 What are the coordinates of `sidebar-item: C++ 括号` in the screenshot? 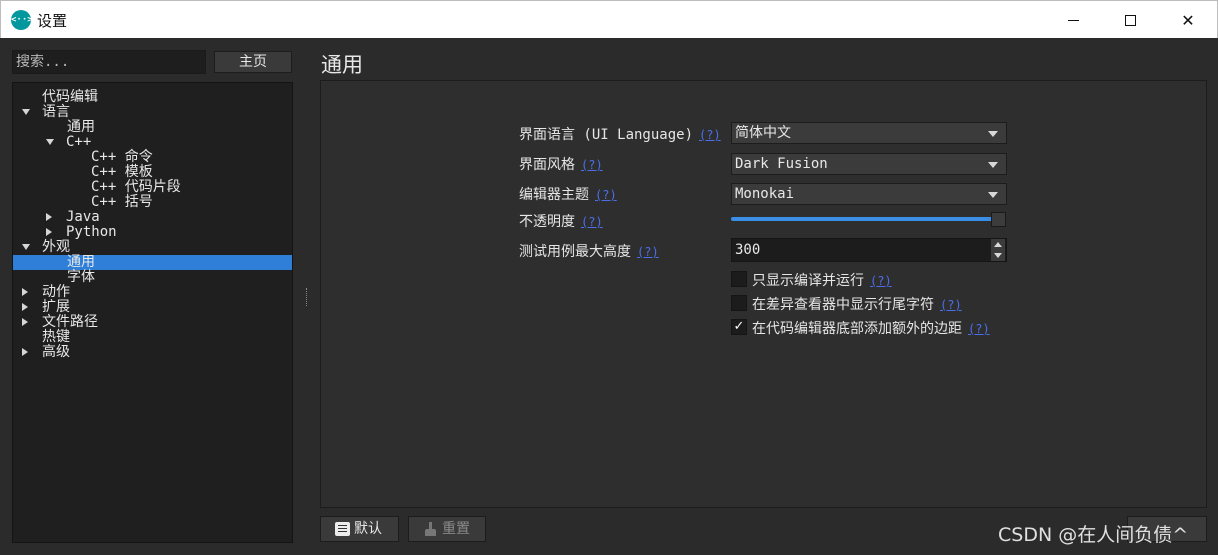 It's located at (152, 202).